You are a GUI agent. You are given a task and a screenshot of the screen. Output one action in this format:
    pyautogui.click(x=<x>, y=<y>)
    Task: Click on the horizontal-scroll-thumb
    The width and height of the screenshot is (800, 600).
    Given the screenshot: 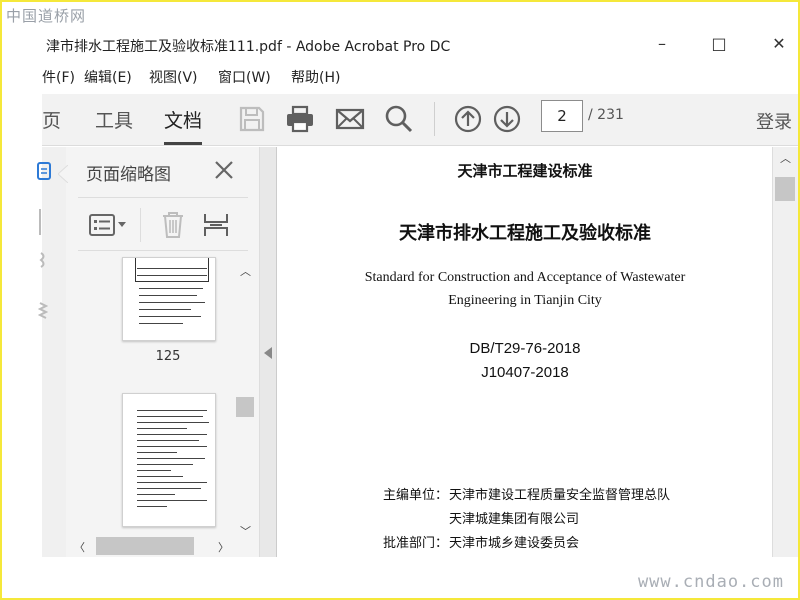 What is the action you would take?
    pyautogui.click(x=145, y=546)
    